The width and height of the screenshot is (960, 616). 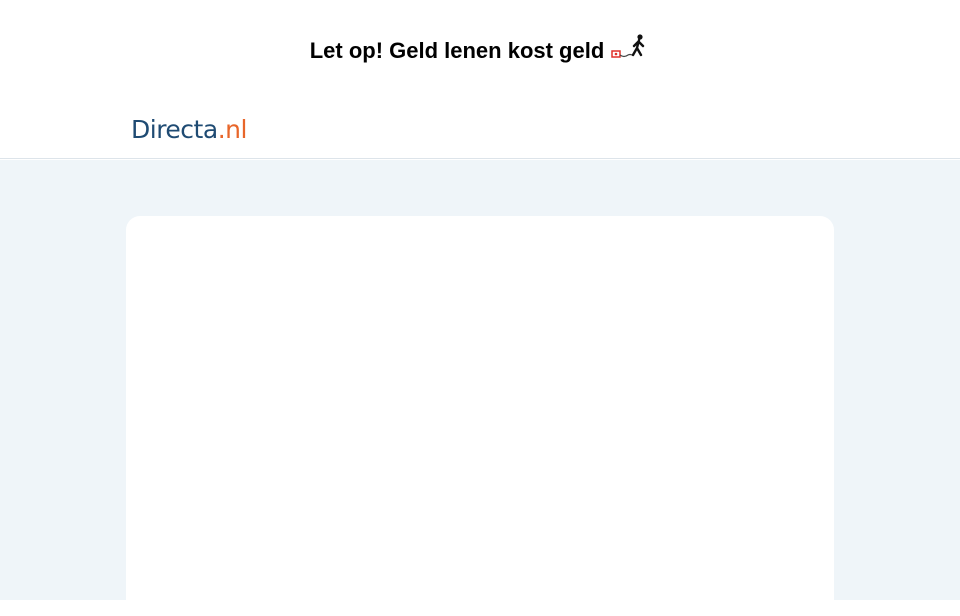 I want to click on site-header: Directa.nl, so click(x=480, y=129).